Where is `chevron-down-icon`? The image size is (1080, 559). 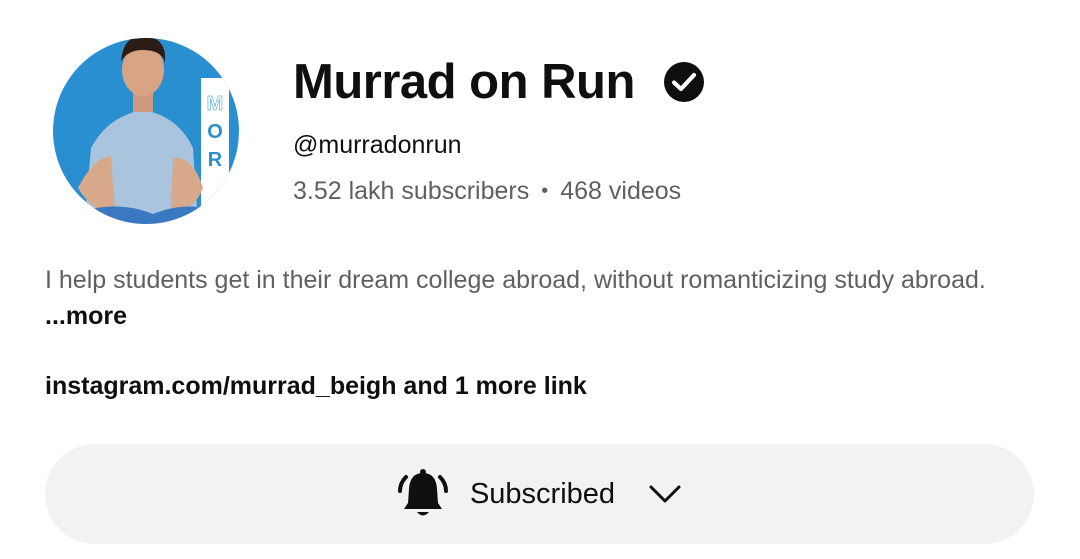 chevron-down-icon is located at coordinates (665, 494).